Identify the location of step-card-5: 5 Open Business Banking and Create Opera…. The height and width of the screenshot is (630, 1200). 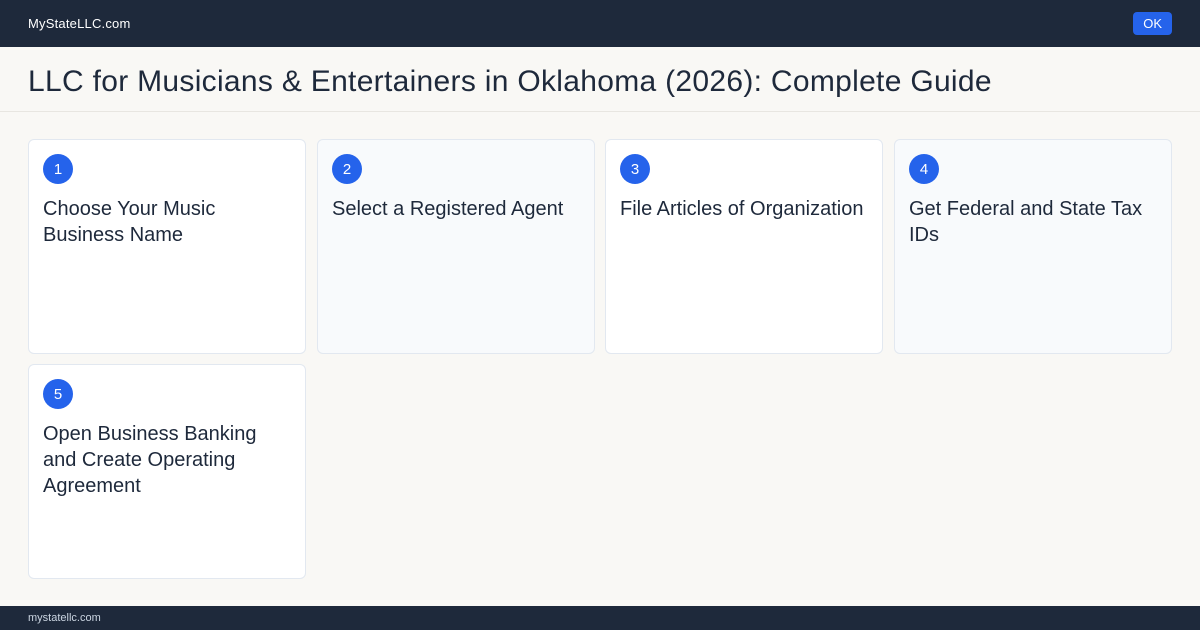
(167, 471).